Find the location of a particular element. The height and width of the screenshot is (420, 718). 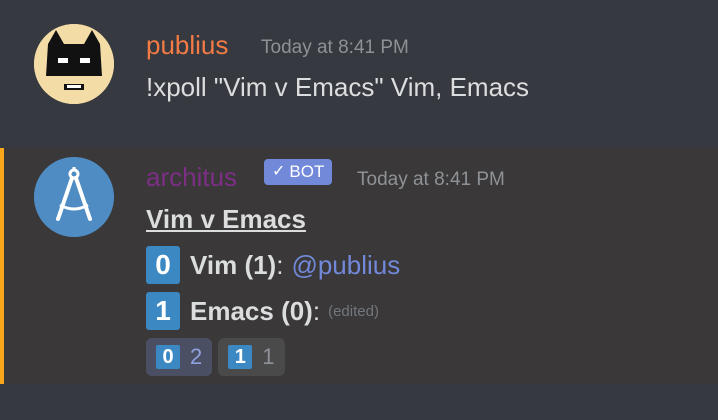

bot-badge: ✓ BOT is located at coordinates (298, 172).